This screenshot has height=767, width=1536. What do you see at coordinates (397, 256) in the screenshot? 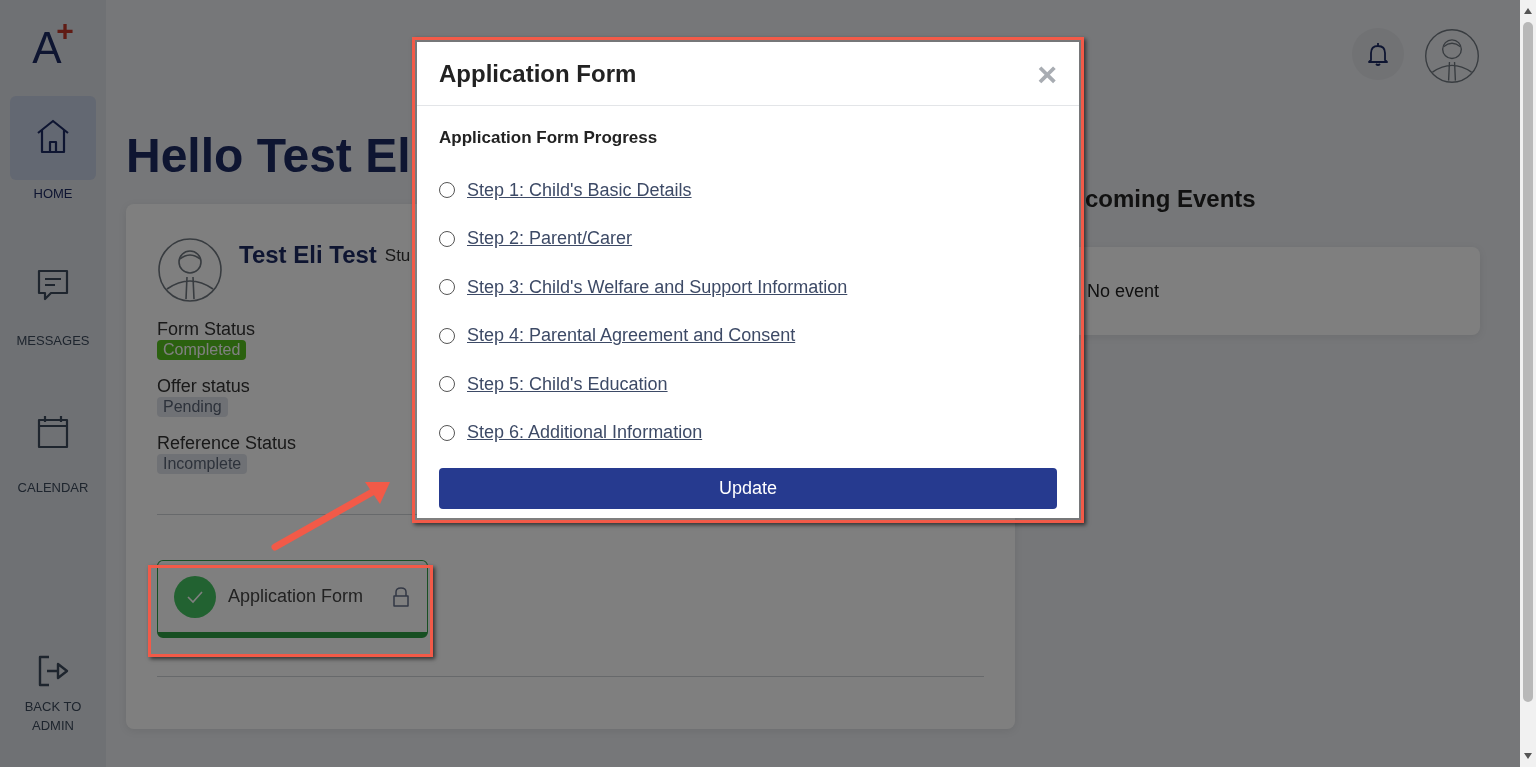
I see `student-role: Stu` at bounding box center [397, 256].